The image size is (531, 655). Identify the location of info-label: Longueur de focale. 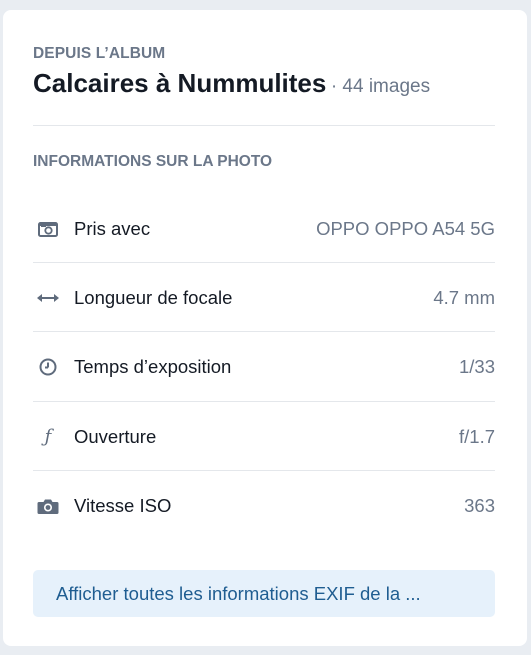
(153, 297).